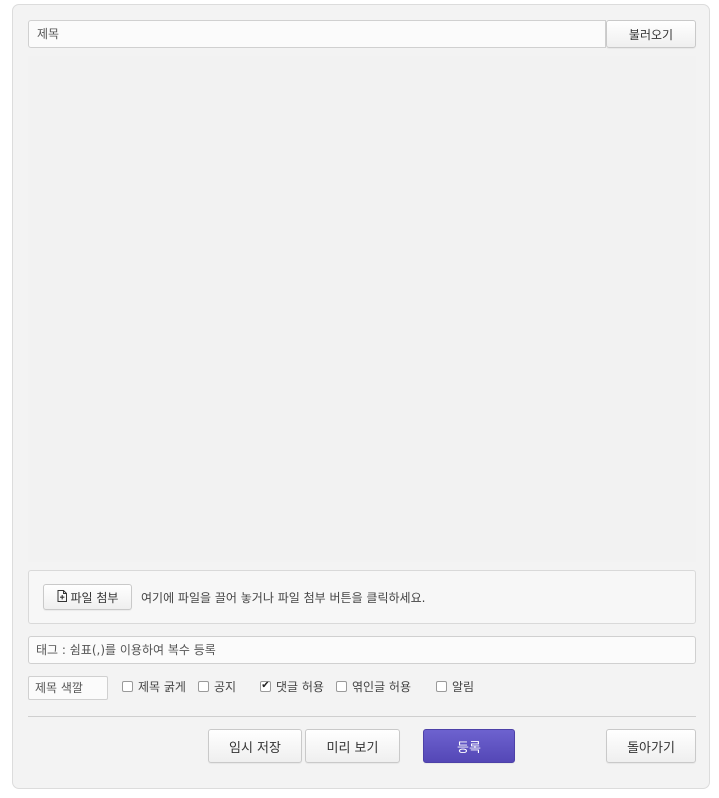  I want to click on check-icon: ✔, so click(265, 685).